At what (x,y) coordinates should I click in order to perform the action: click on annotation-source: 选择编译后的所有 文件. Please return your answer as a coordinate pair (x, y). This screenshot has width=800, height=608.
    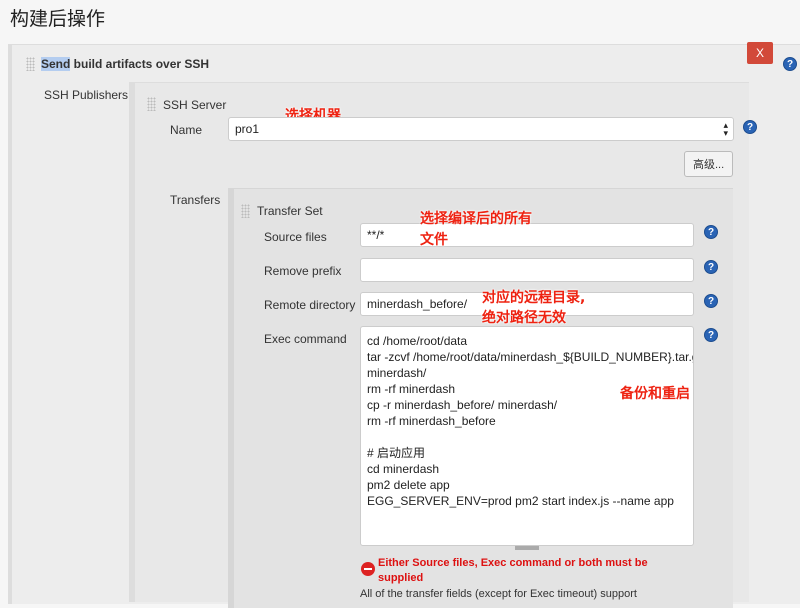
    Looking at the image, I should click on (476, 229).